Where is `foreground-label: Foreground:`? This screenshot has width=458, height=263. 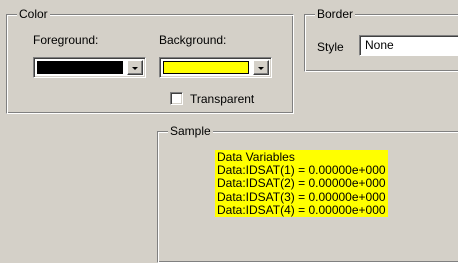
foreground-label: Foreground: is located at coordinates (66, 40).